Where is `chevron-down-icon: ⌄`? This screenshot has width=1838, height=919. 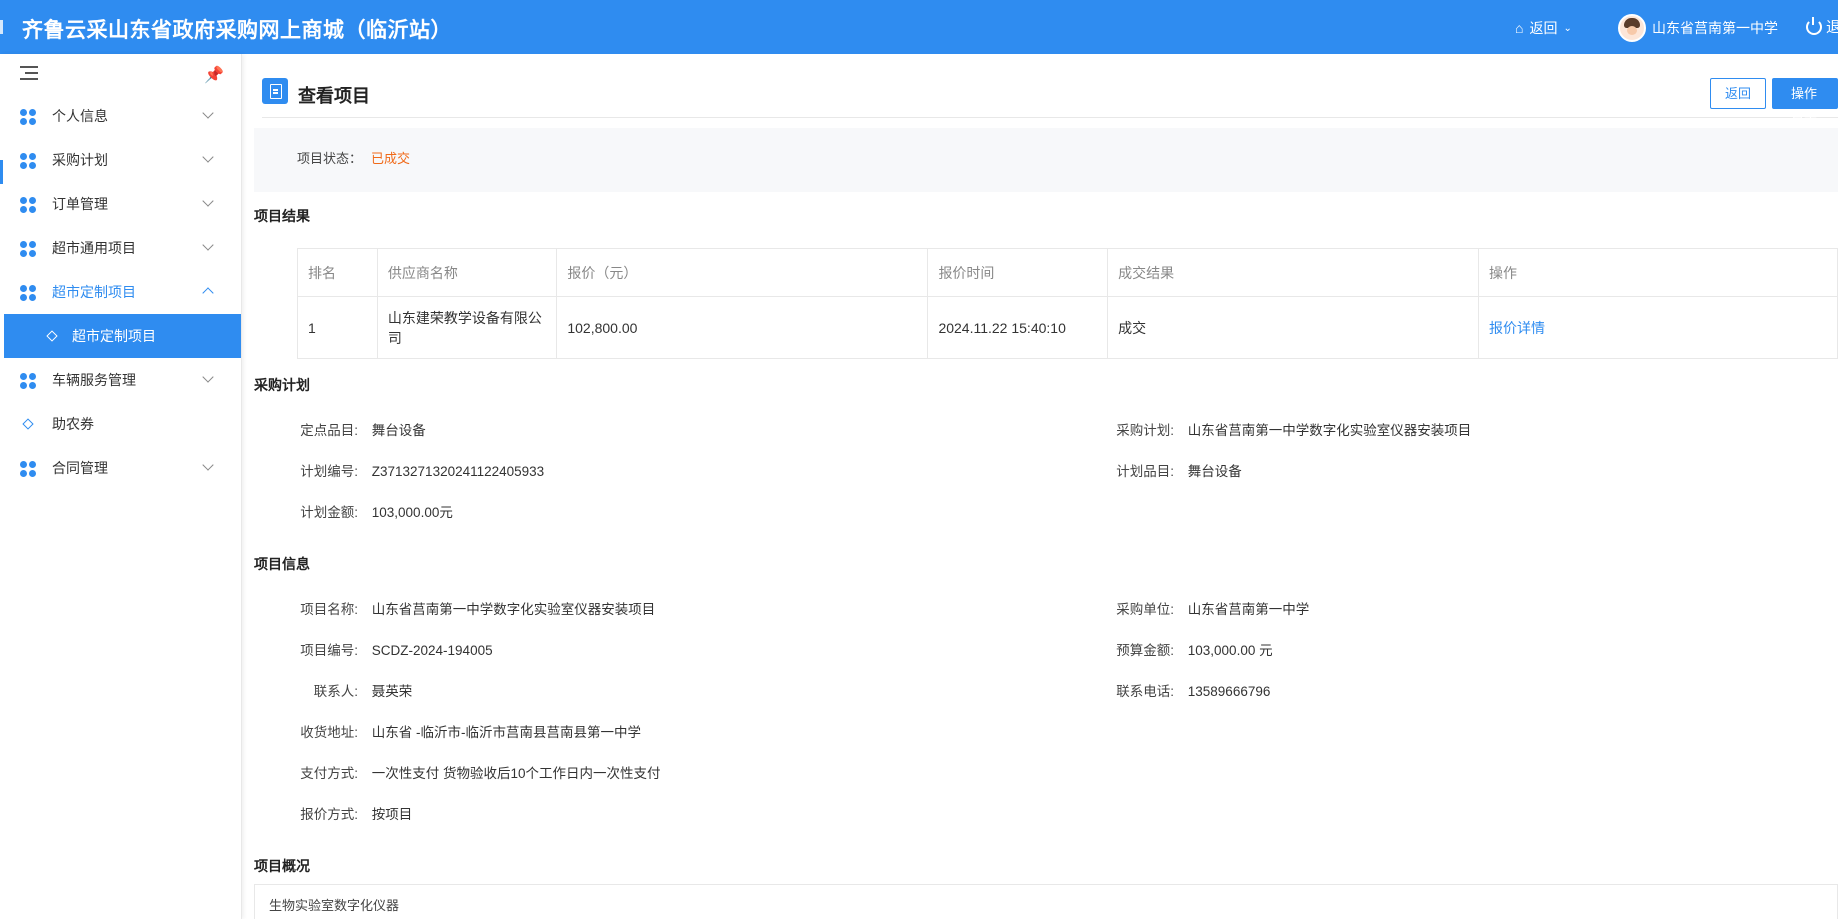
chevron-down-icon: ⌄ is located at coordinates (1567, 28).